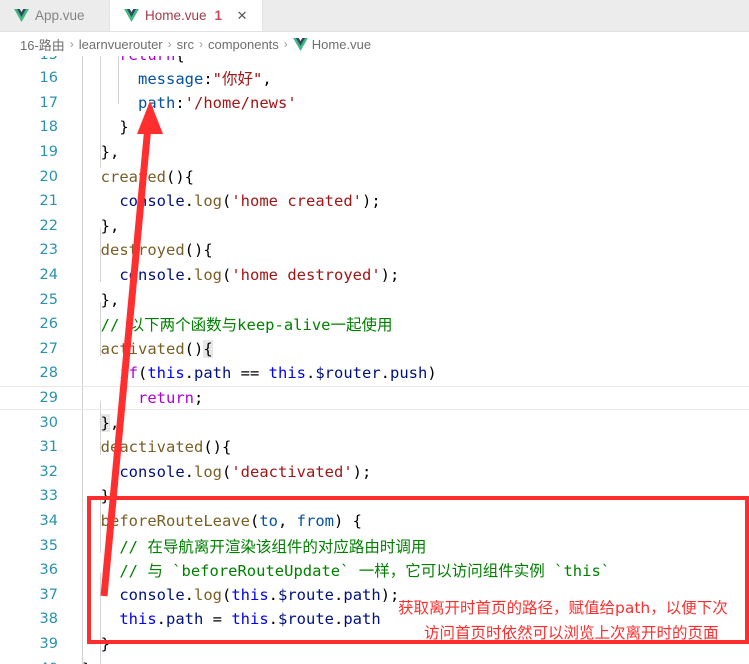 The image size is (749, 664). Describe the element at coordinates (415, 60) in the screenshot. I see `code-line-content: return{` at that location.